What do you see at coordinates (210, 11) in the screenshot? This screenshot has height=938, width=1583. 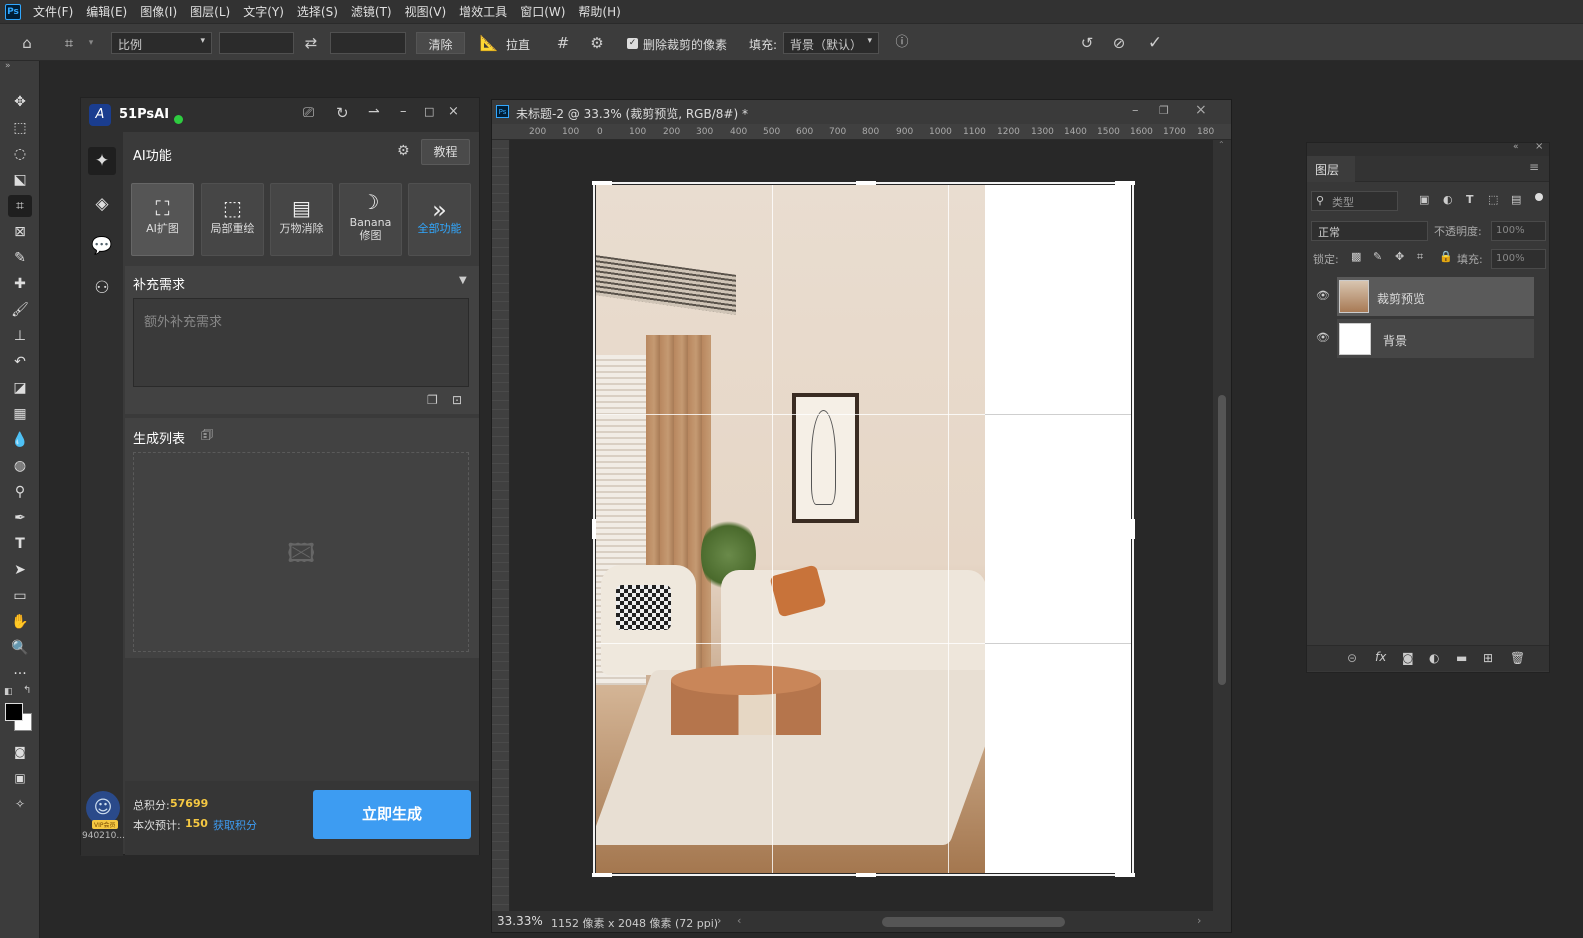 I see `menu-layer: 图层(L)` at bounding box center [210, 11].